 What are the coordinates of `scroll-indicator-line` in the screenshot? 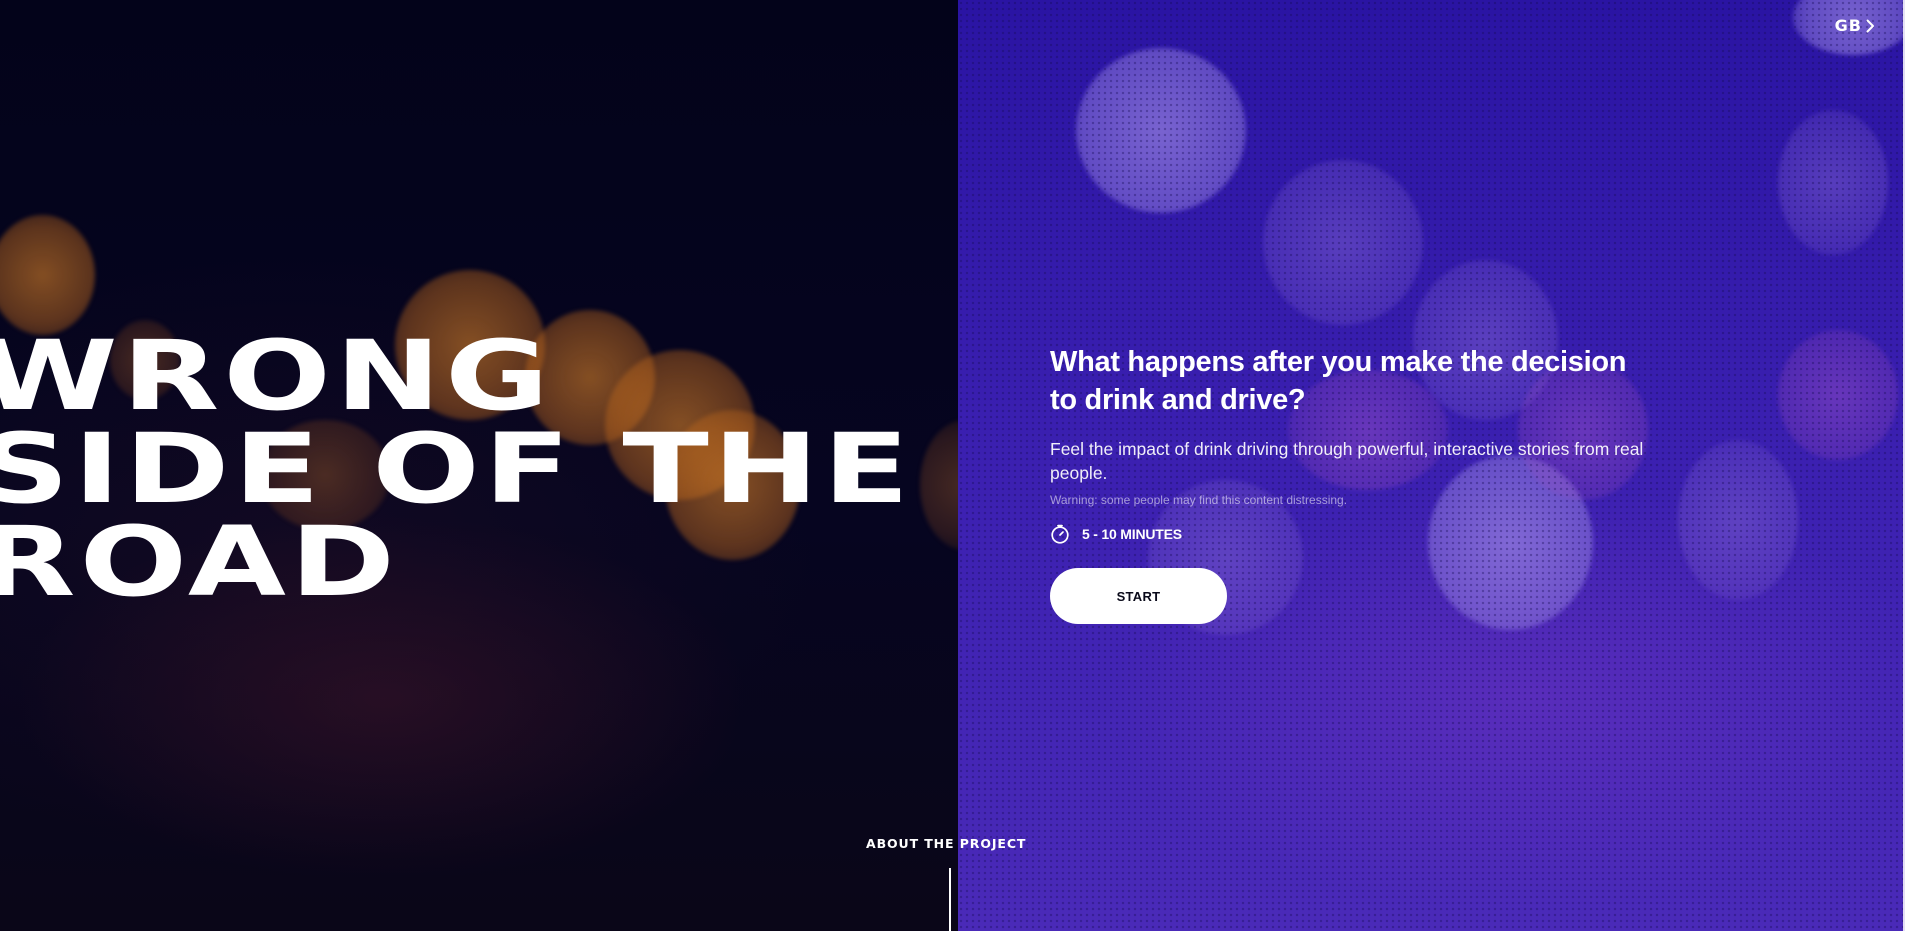 It's located at (950, 899).